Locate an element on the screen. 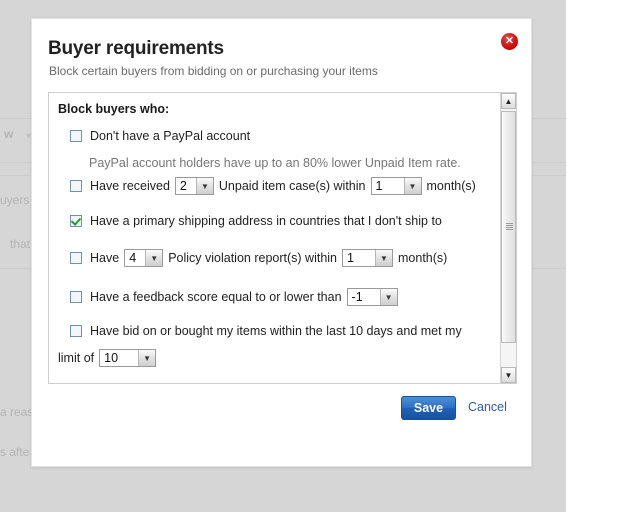  checkbox-unpaid-cases is located at coordinates (76, 186).